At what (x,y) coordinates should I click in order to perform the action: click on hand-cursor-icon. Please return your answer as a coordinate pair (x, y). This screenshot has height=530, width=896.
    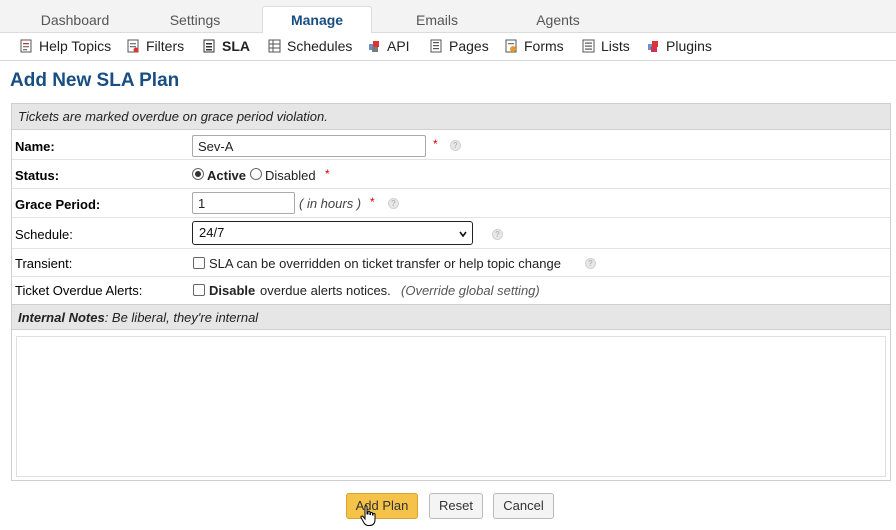
    Looking at the image, I should click on (368, 515).